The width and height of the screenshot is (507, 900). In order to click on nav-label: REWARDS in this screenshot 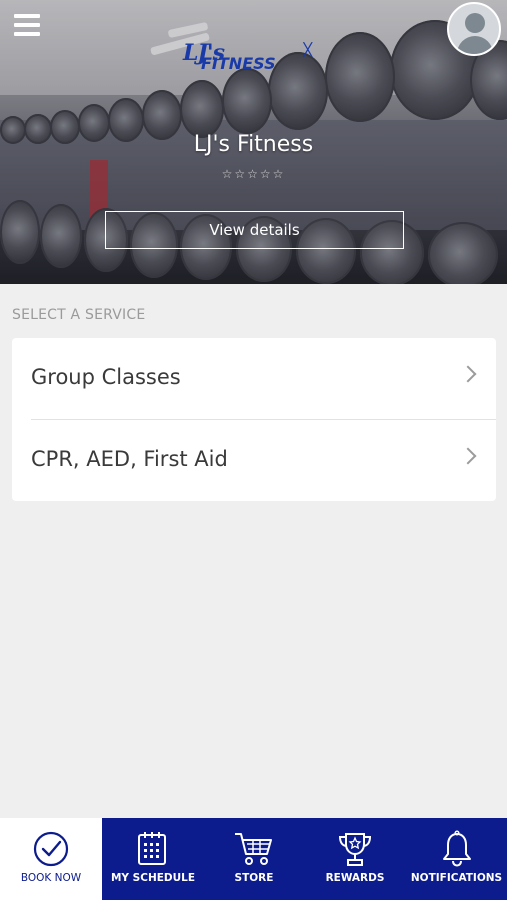, I will do `click(355, 878)`.